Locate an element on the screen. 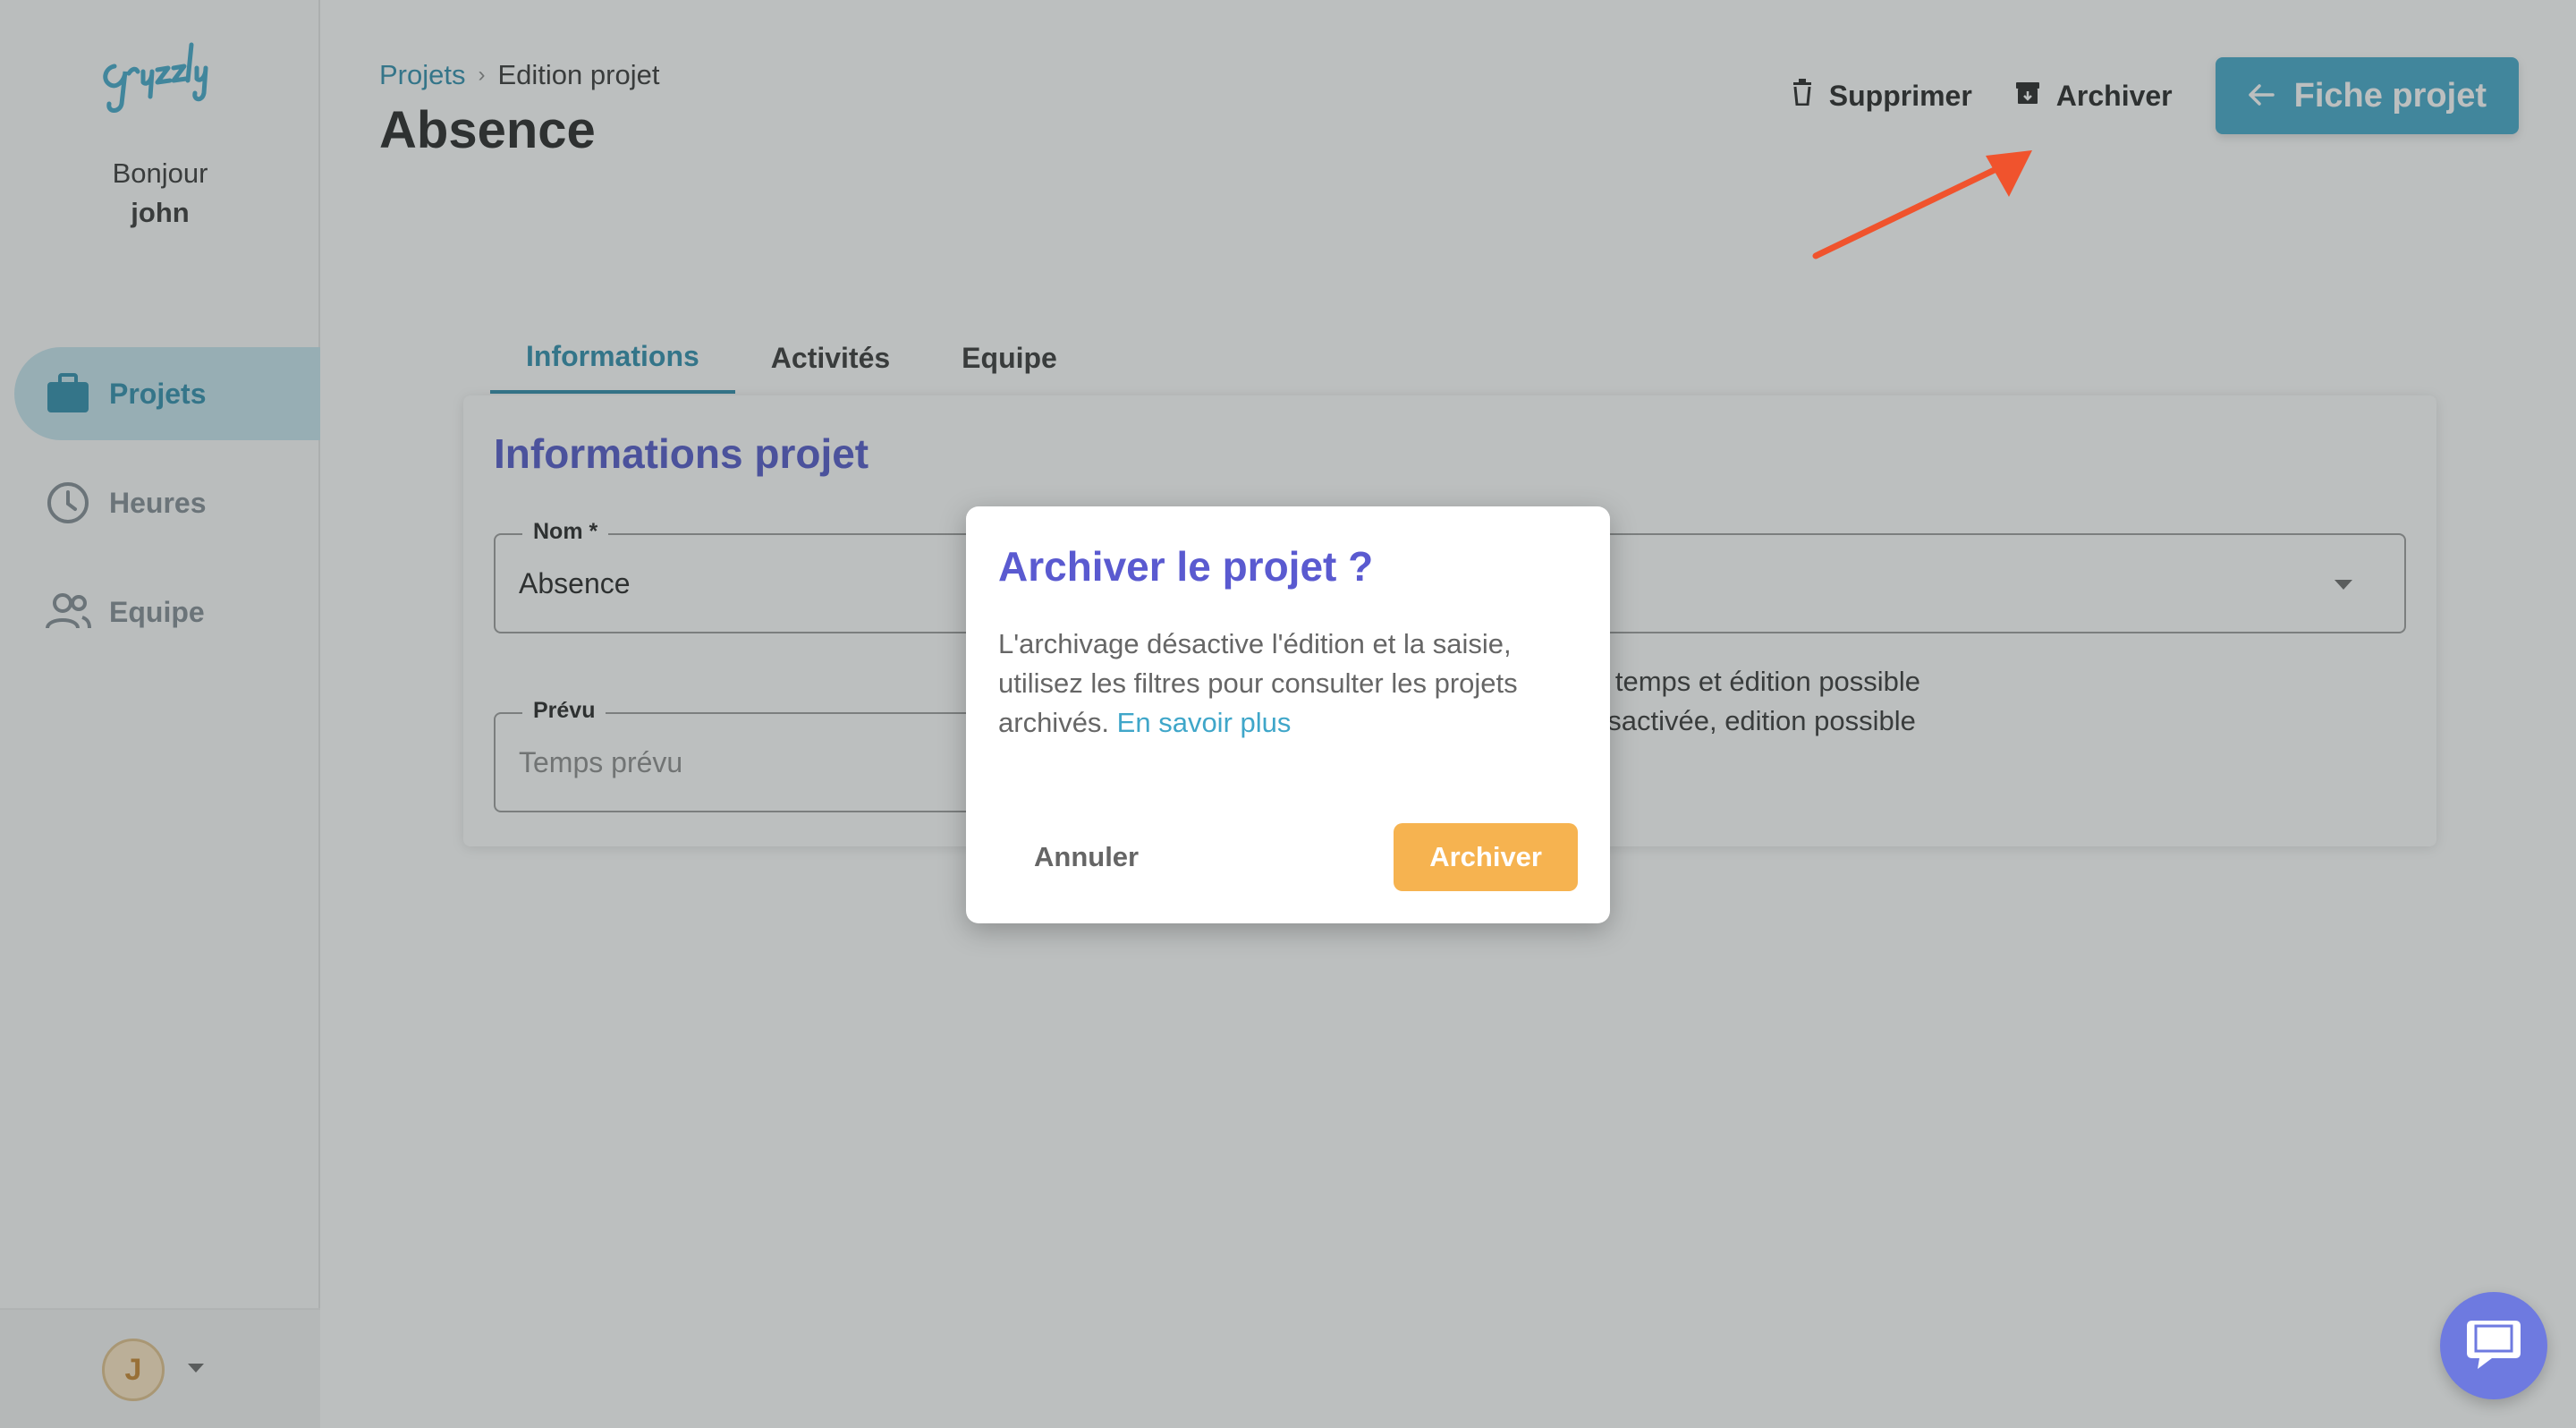  confirm-archive-button: Archiver is located at coordinates (1486, 857).